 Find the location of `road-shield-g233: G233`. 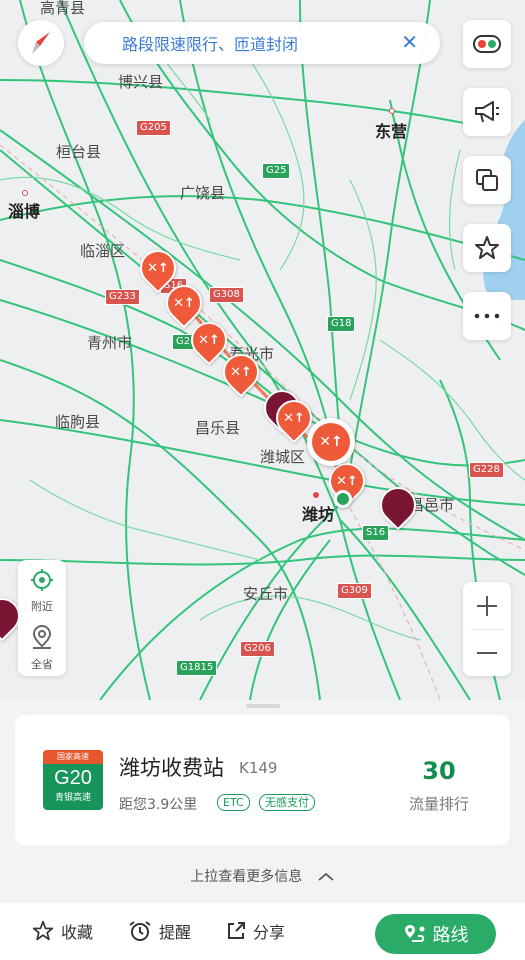

road-shield-g233: G233 is located at coordinates (122, 297).